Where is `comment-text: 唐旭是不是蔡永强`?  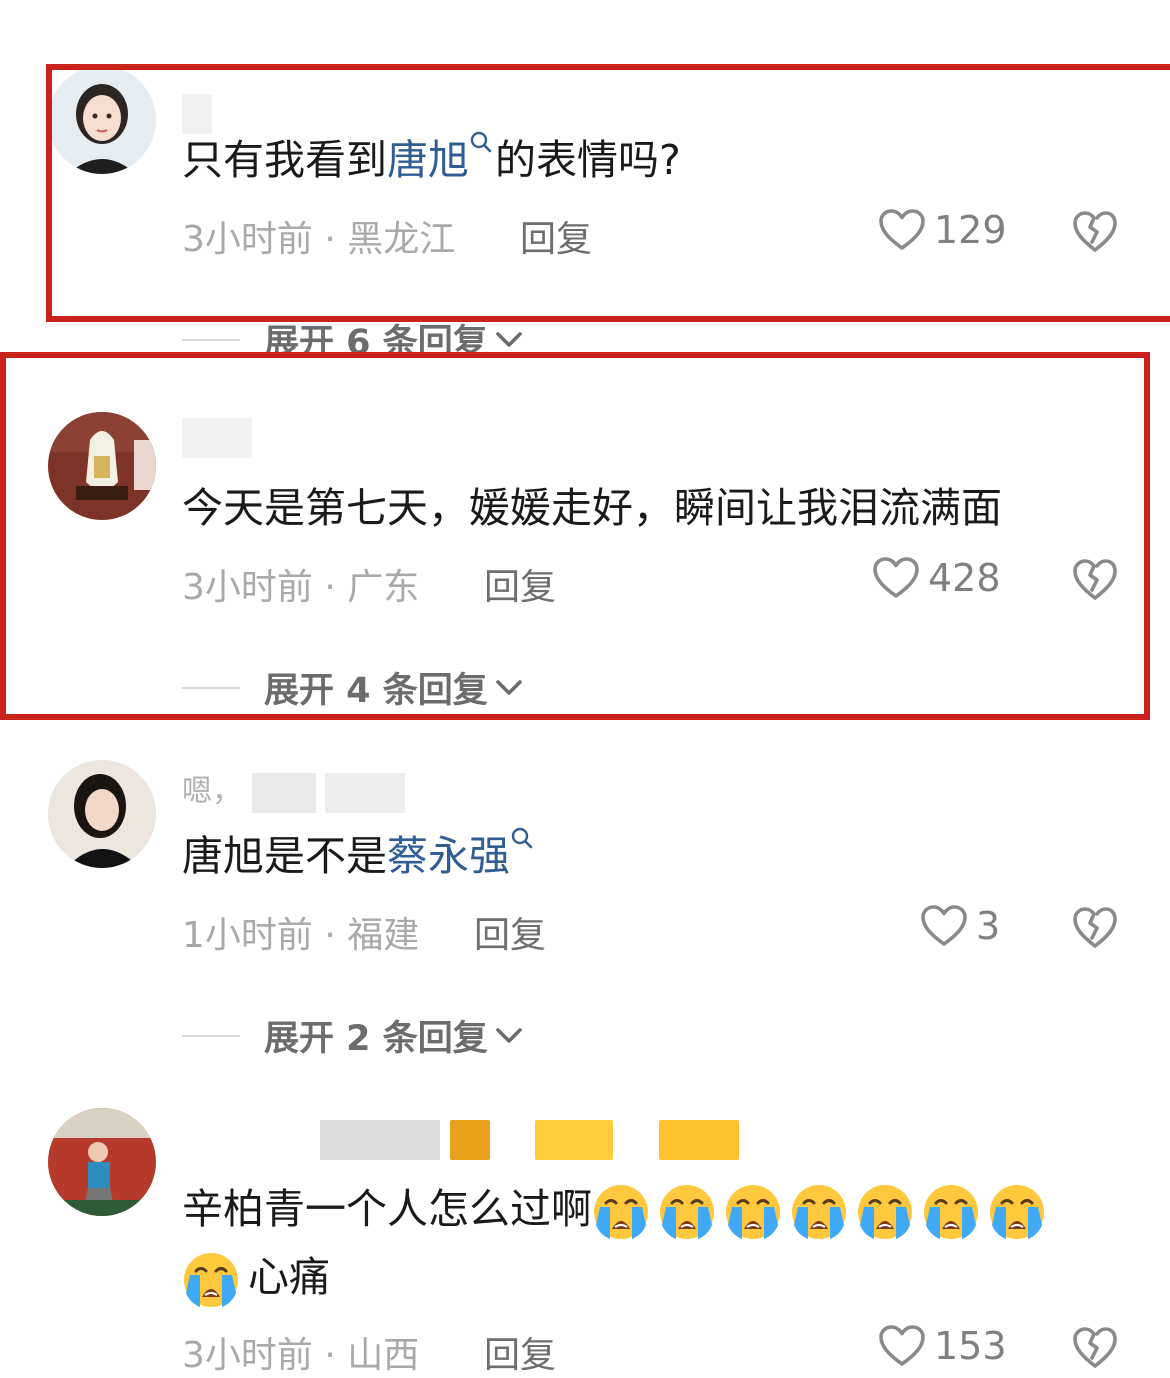 comment-text: 唐旭是不是蔡永强 is located at coordinates (359, 856).